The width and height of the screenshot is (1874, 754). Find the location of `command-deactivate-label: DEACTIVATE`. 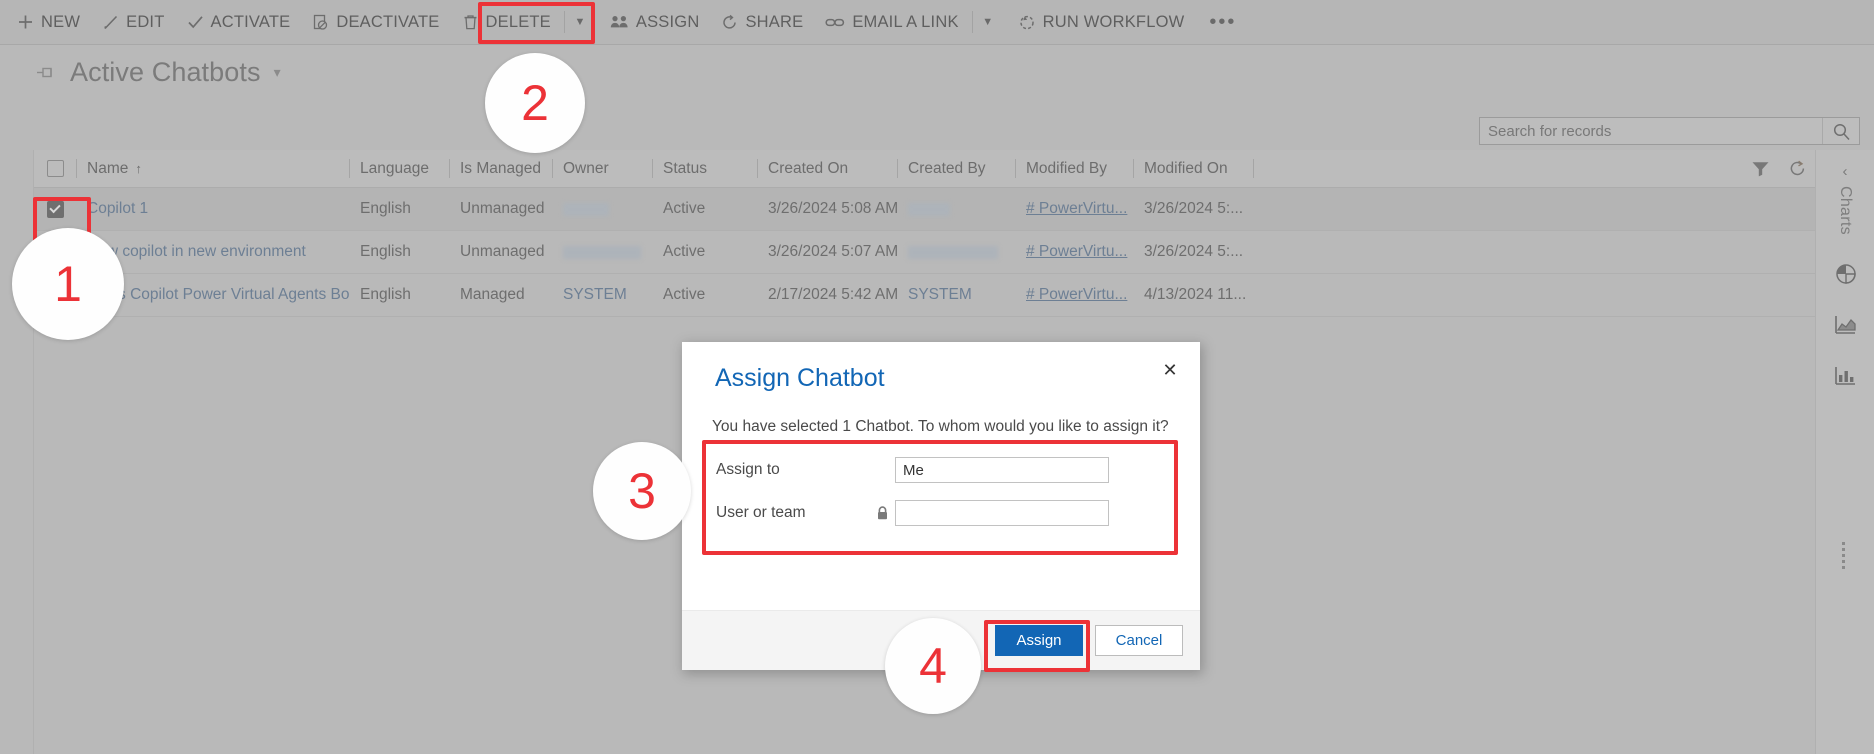

command-deactivate-label: DEACTIVATE is located at coordinates (388, 21).